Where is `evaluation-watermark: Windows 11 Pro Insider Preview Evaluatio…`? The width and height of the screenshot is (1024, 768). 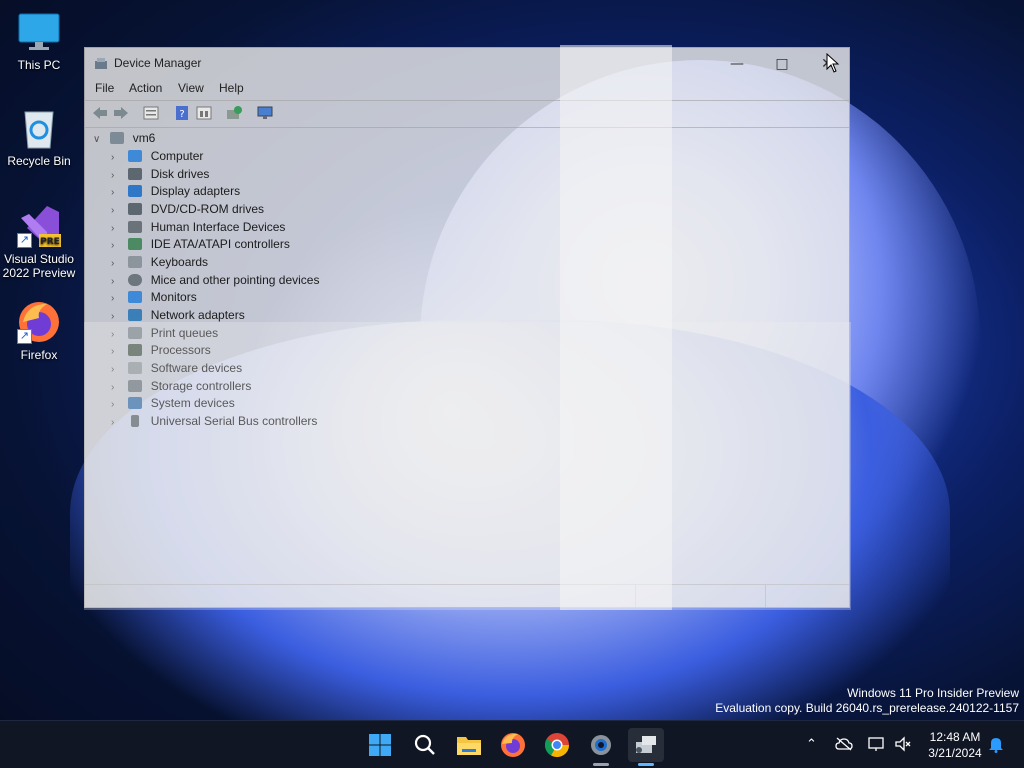
evaluation-watermark: Windows 11 Pro Insider Preview Evaluatio… is located at coordinates (867, 701).